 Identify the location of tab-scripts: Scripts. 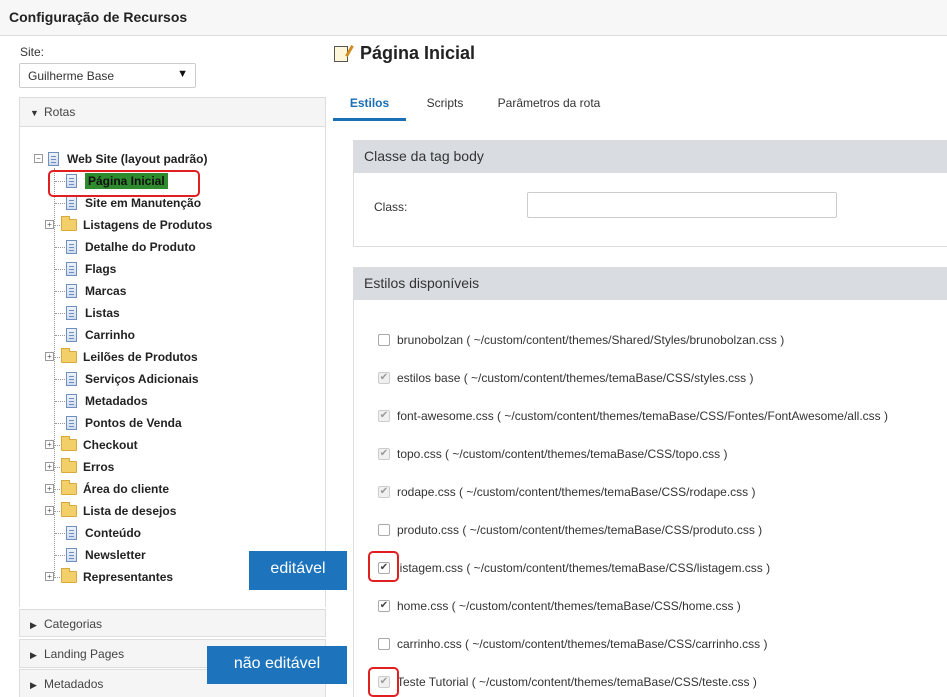
(445, 103).